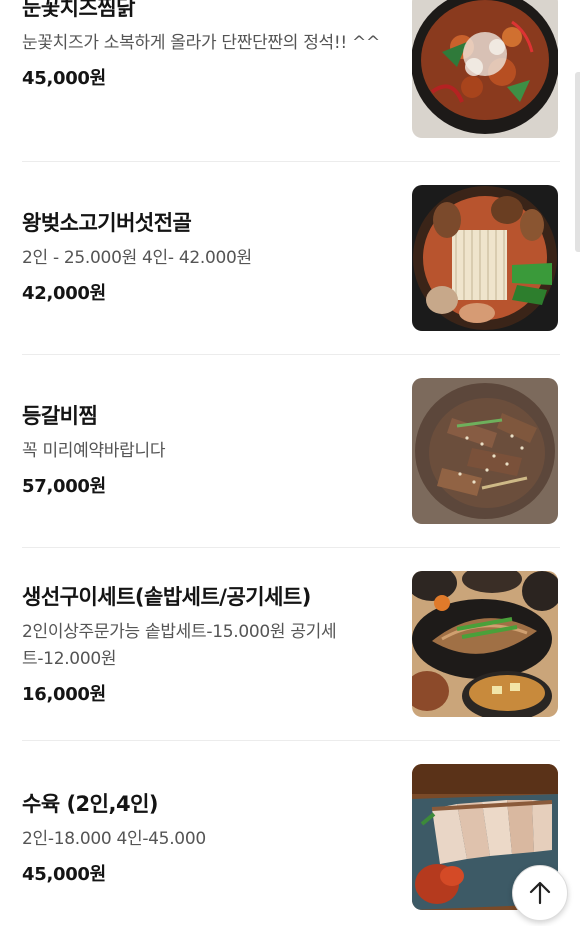  I want to click on menu-item-description: 2인 - 25.000원 4인- 42.000원, so click(137, 258).